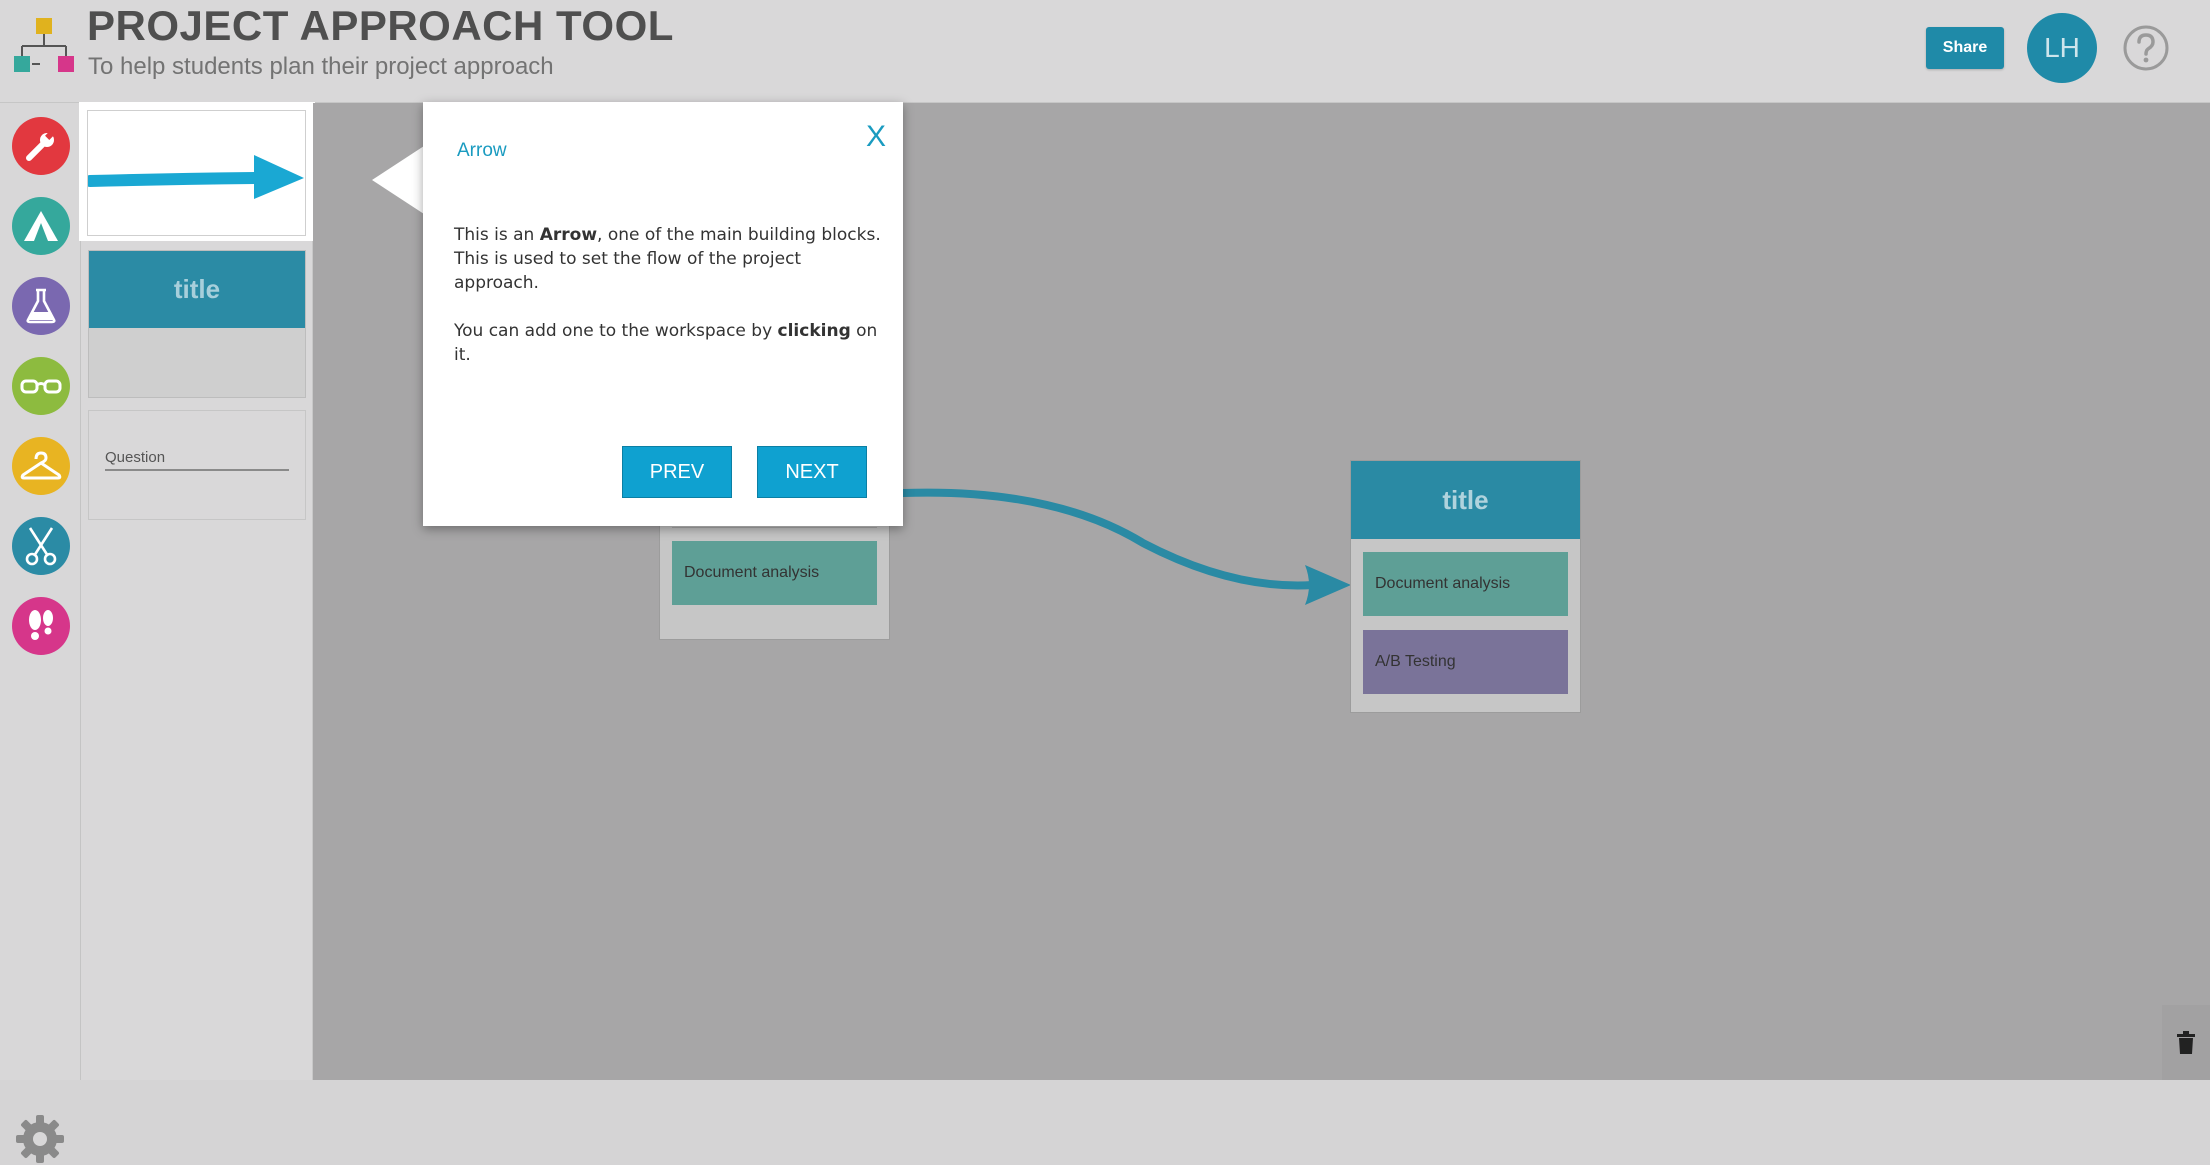 The height and width of the screenshot is (1165, 2210). I want to click on palette-question-label: Question, so click(197, 460).